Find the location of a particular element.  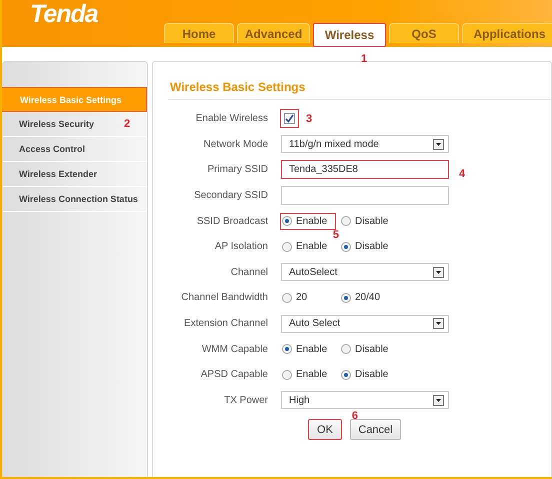

callout-number: 2 is located at coordinates (127, 124).